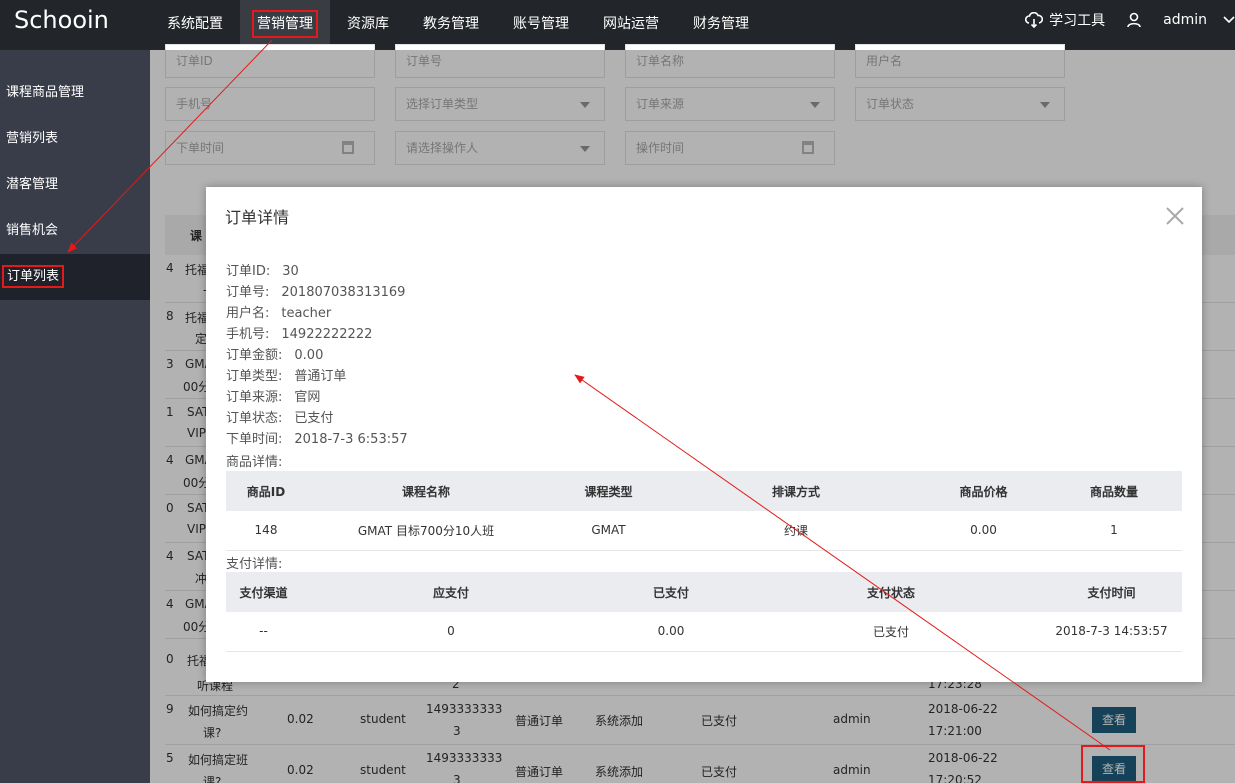  I want to click on table-header-row: 支付渠道 应支付 已支付 支付状态 支付时间, so click(704, 592).